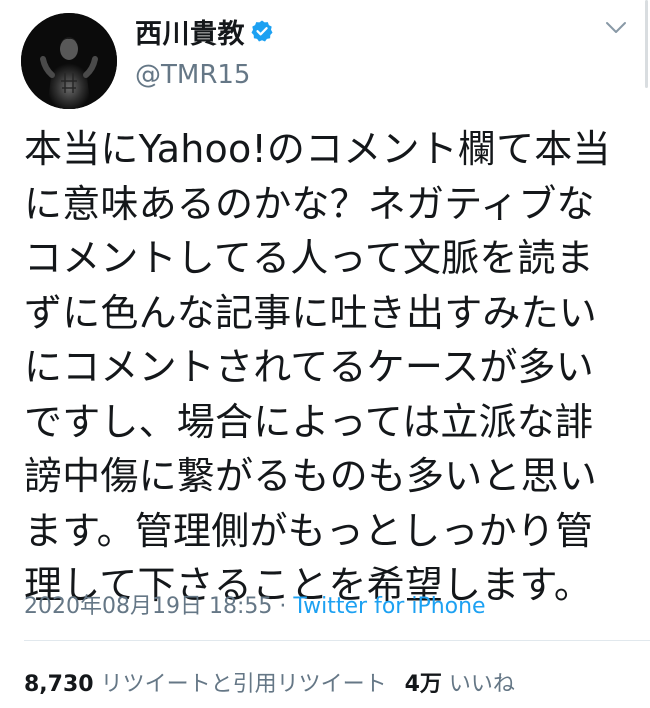  What do you see at coordinates (309, 530) in the screenshot?
I see `tweet-text-line: ます。管理側がもっとしっかり管` at bounding box center [309, 530].